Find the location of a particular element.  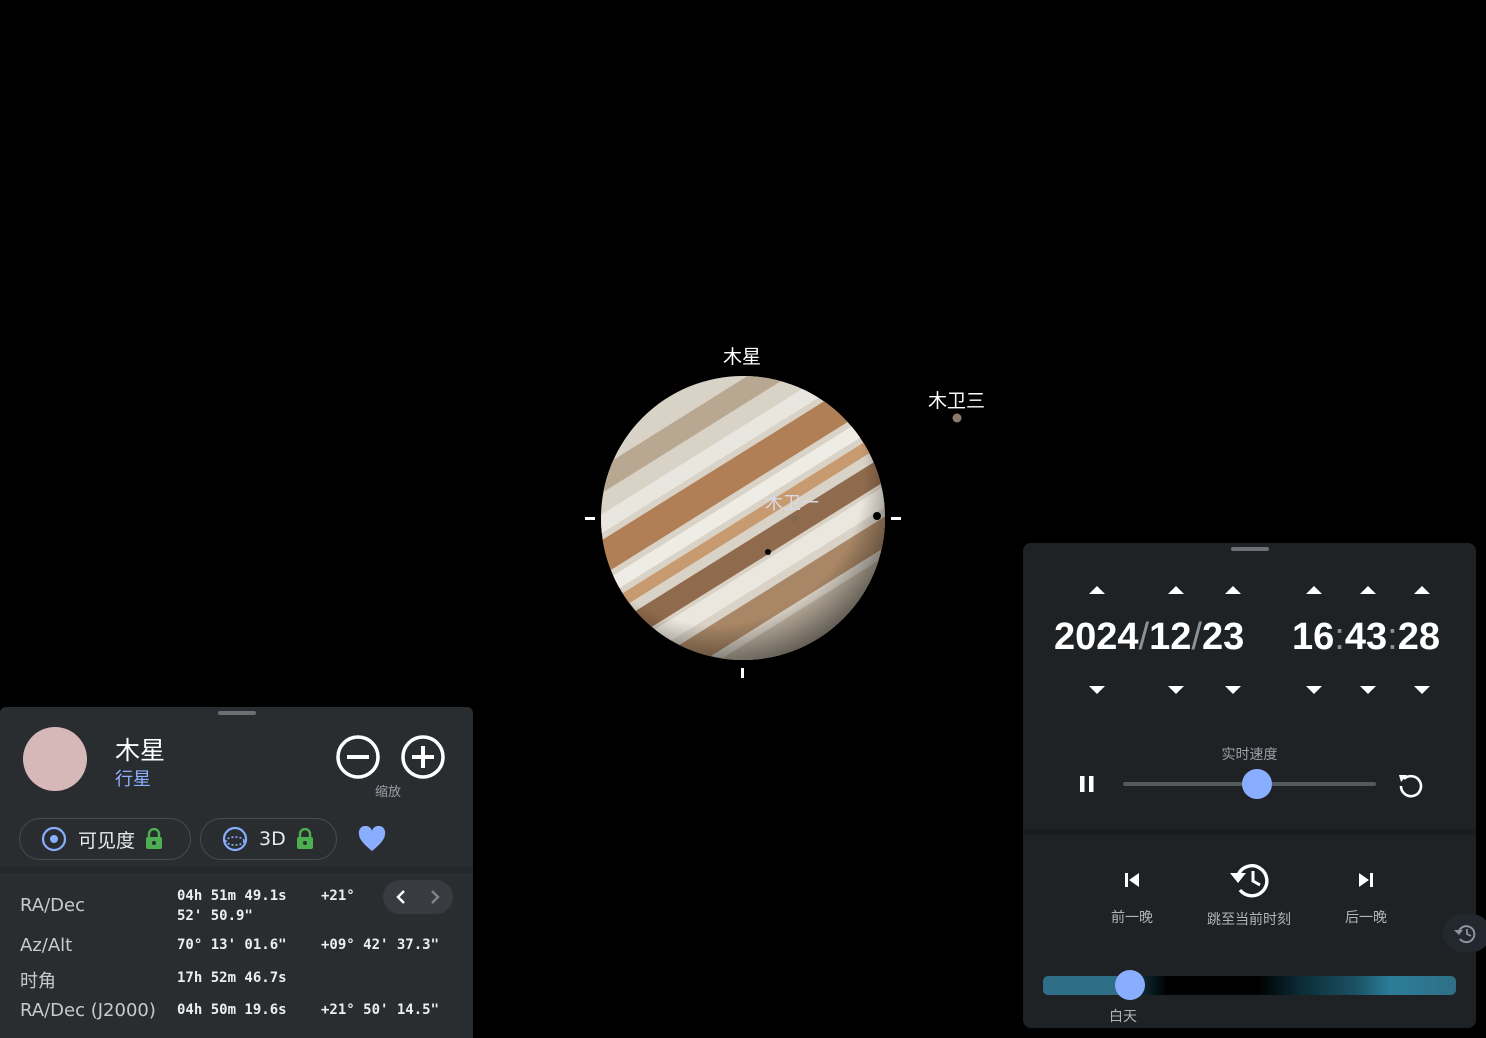

reticle-left-tick is located at coordinates (590, 518).